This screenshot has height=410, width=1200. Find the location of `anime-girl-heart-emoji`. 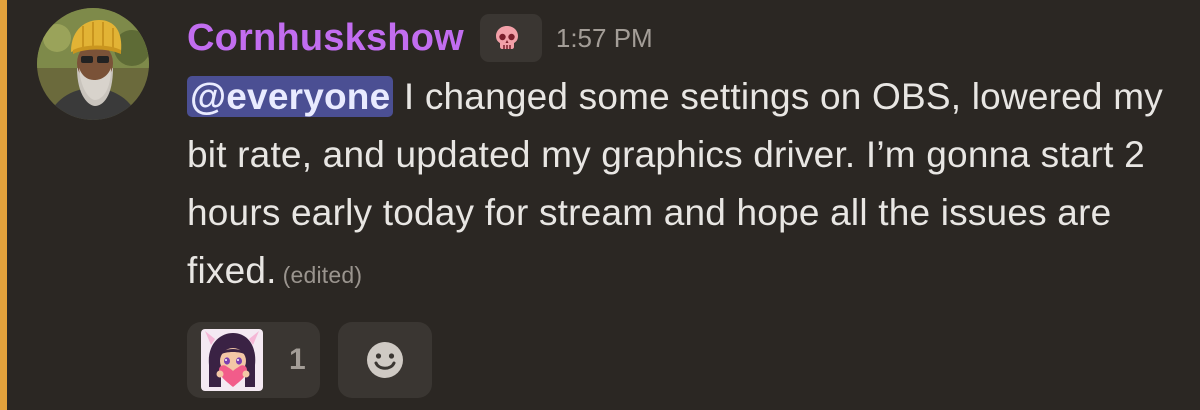

anime-girl-heart-emoji is located at coordinates (232, 360).